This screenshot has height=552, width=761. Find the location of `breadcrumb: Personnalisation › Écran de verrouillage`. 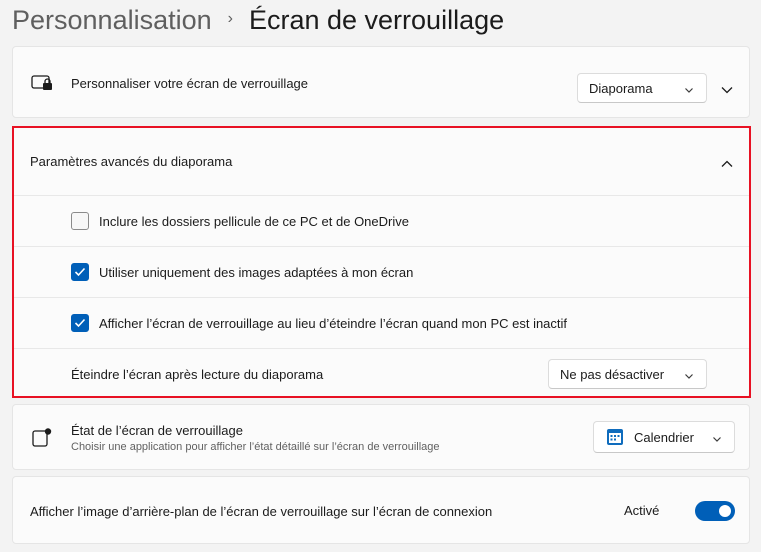

breadcrumb: Personnalisation › Écran de verrouillage is located at coordinates (258, 20).